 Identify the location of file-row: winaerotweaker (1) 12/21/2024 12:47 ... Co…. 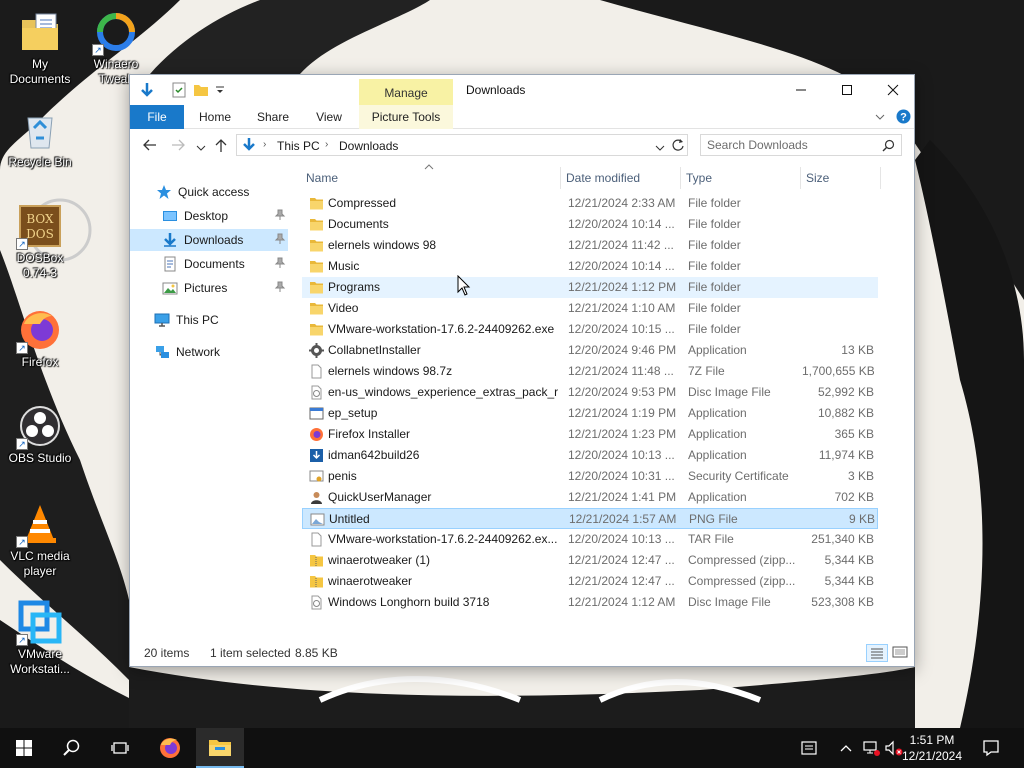
(590, 560).